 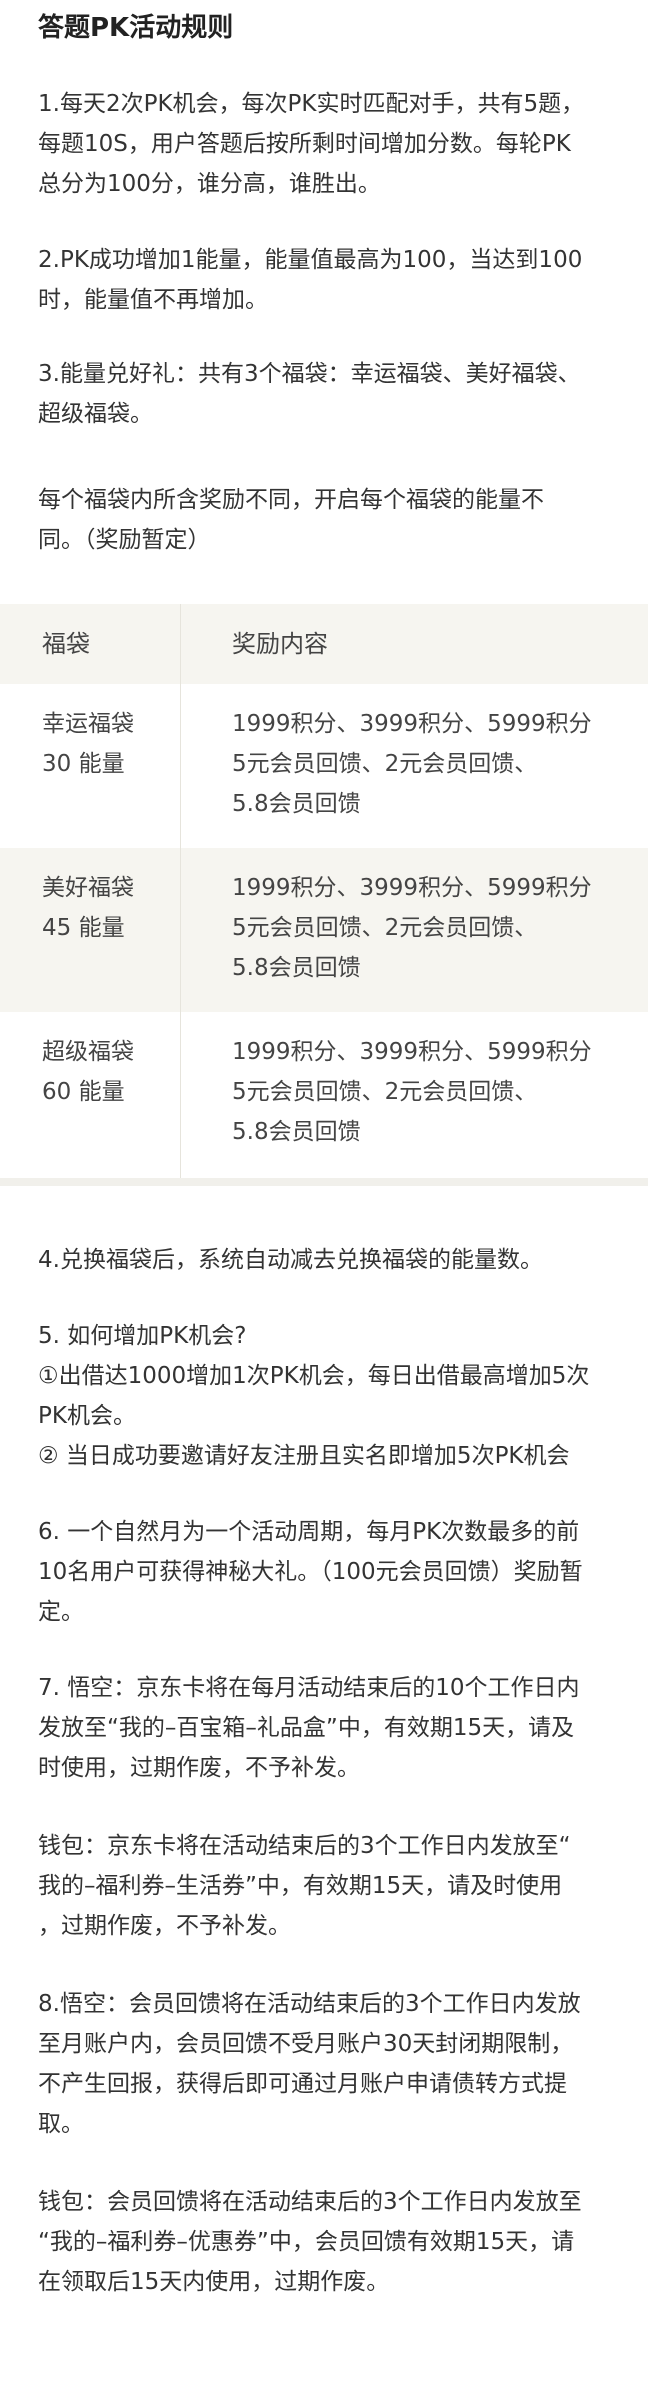 I want to click on reward-note: 每个福袋内所含奖励不同，开启每个福袋的能量不 同。（奖励暂定）, so click(x=325, y=520).